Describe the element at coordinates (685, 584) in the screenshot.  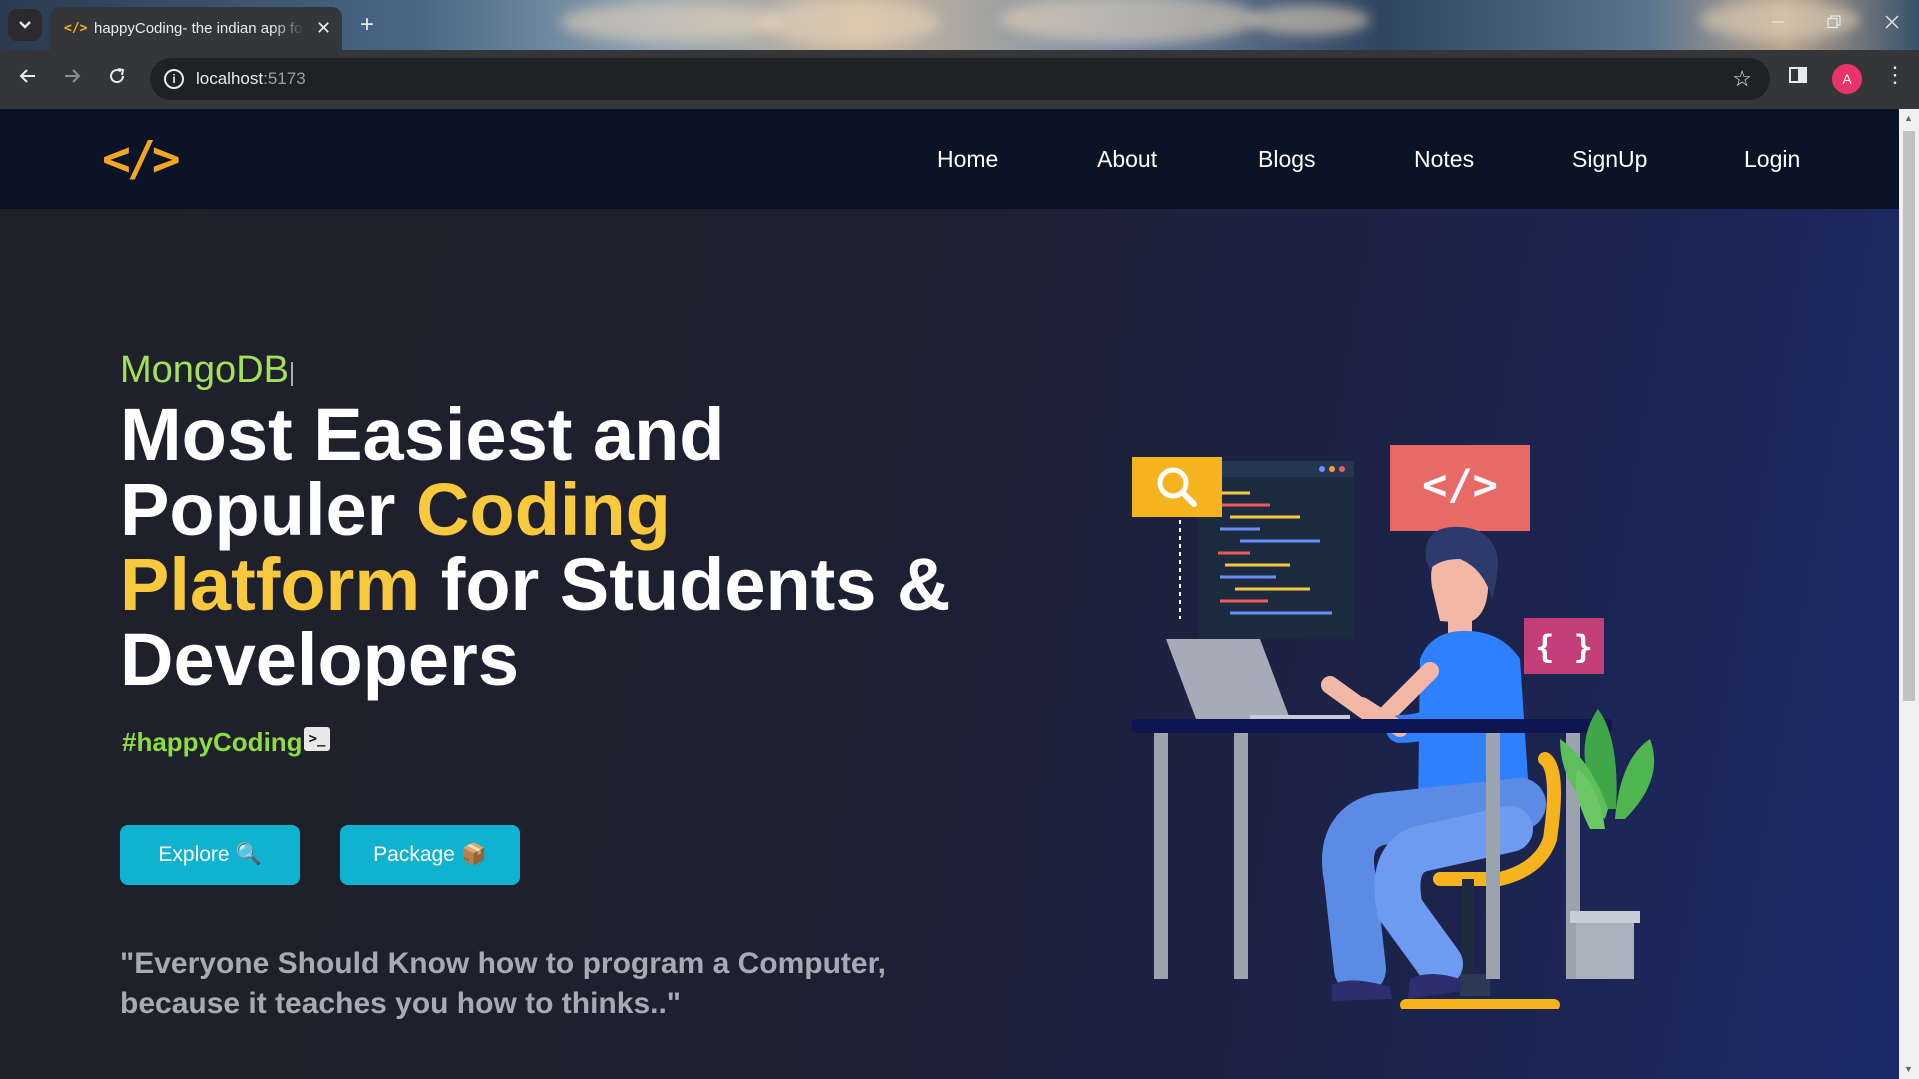
I see `headline-line-3: for Students &` at that location.